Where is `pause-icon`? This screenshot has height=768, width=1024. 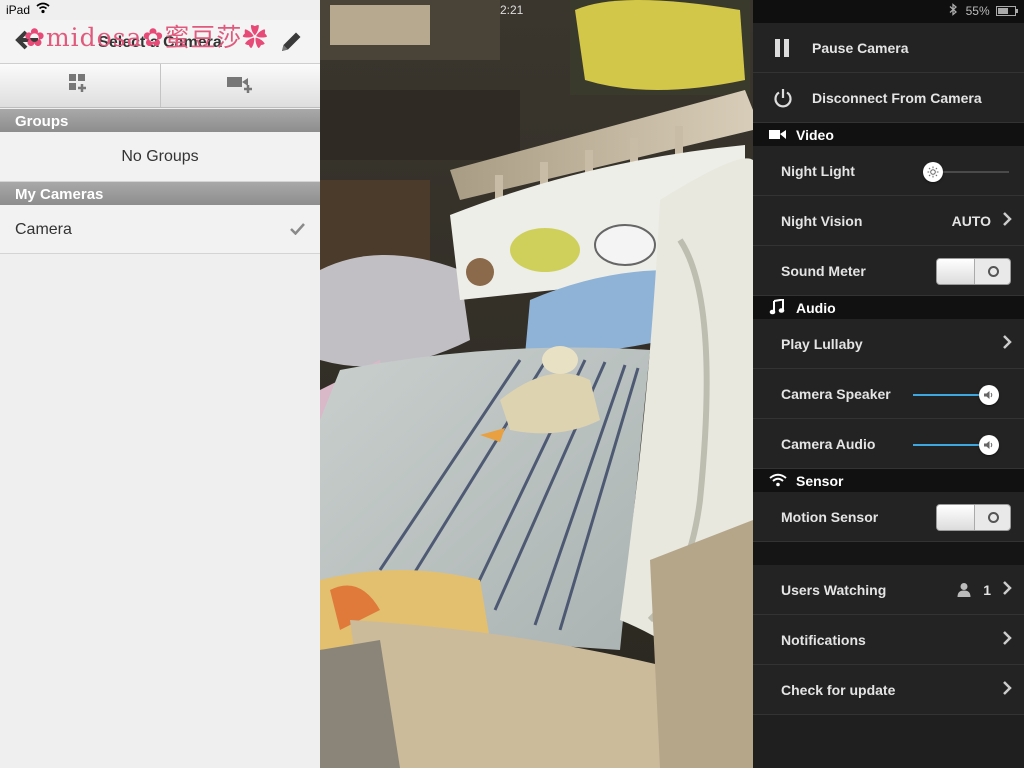 pause-icon is located at coordinates (782, 49).